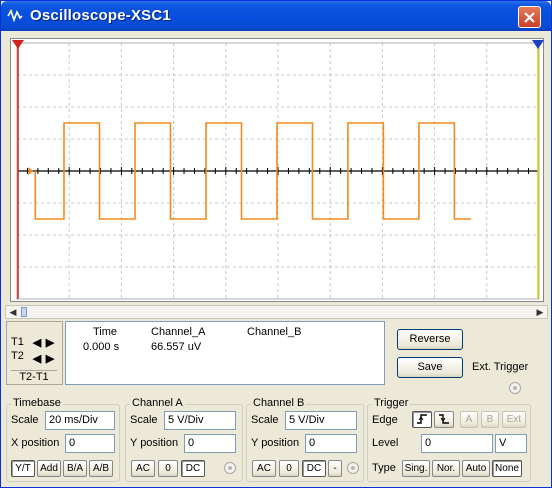 The height and width of the screenshot is (488, 552). Describe the element at coordinates (101, 347) in the screenshot. I see `readout-time-value: 0.000 s` at that location.